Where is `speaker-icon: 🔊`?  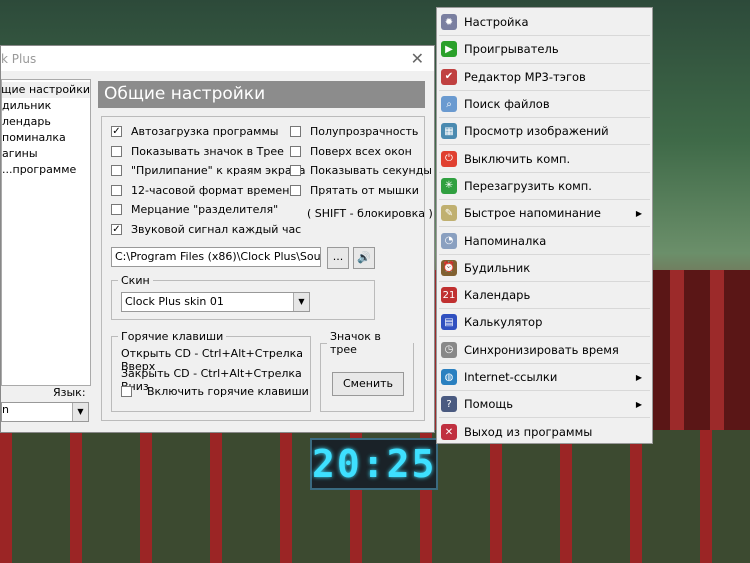
speaker-icon: 🔊 is located at coordinates (364, 257).